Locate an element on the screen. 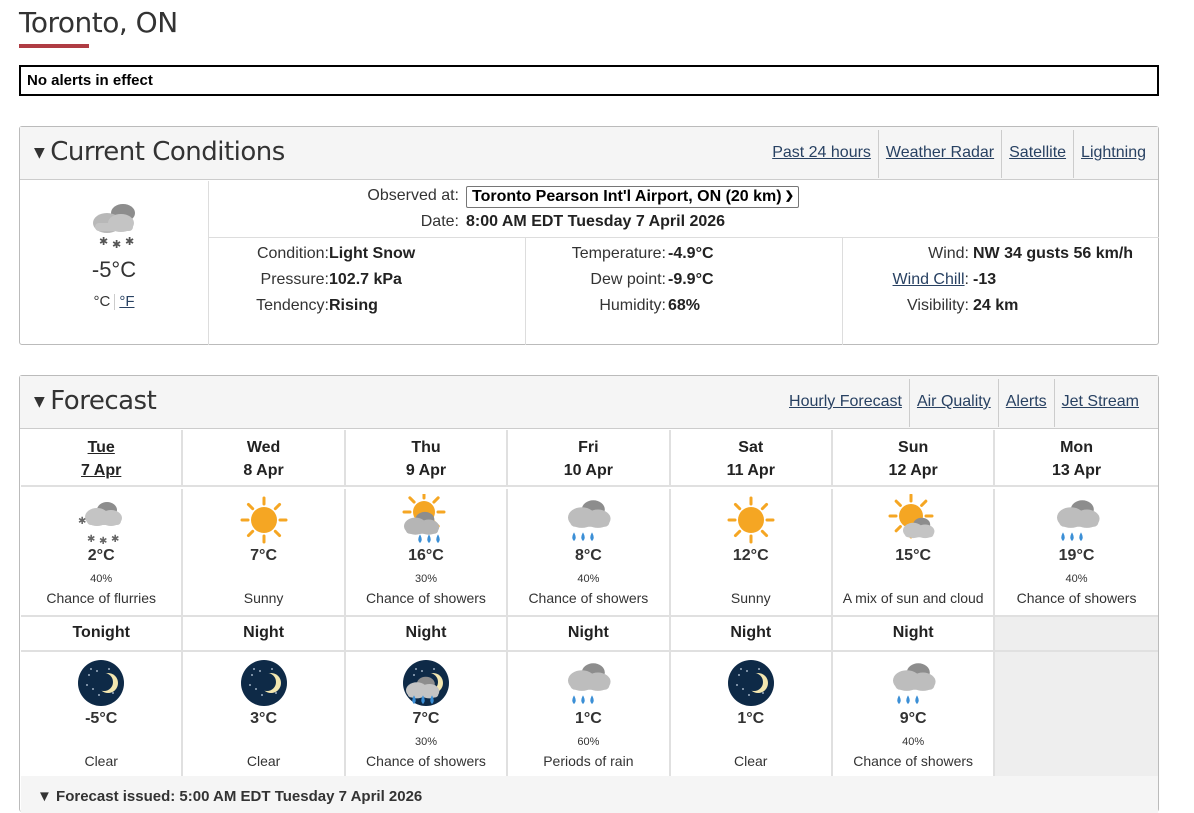 This screenshot has height=813, width=1194. windchill-label-wrap: Wind Chill: is located at coordinates (930, 279).